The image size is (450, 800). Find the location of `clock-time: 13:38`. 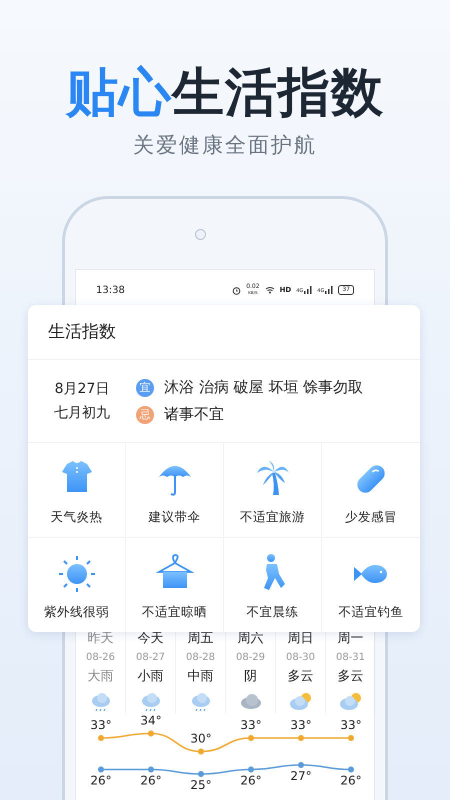

clock-time: 13:38 is located at coordinates (110, 290).